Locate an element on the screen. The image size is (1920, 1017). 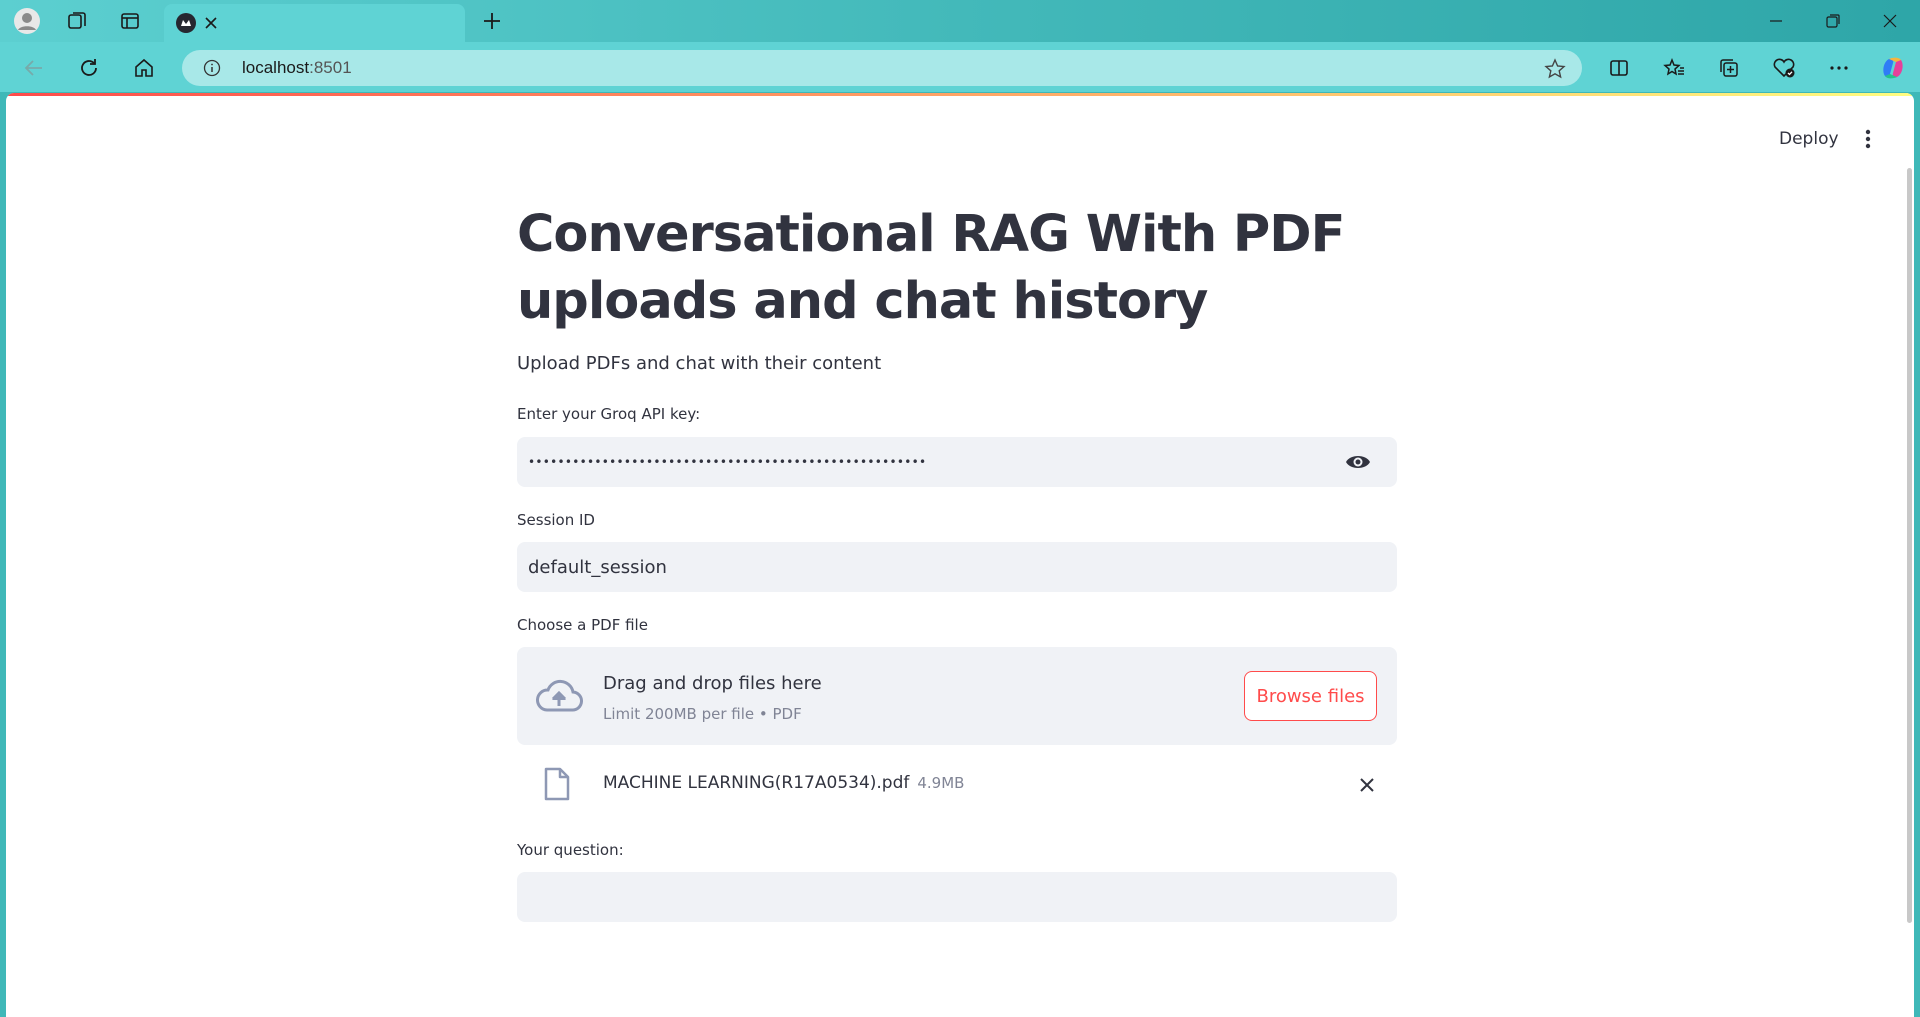
deploy-button: Deploy is located at coordinates (1809, 139).